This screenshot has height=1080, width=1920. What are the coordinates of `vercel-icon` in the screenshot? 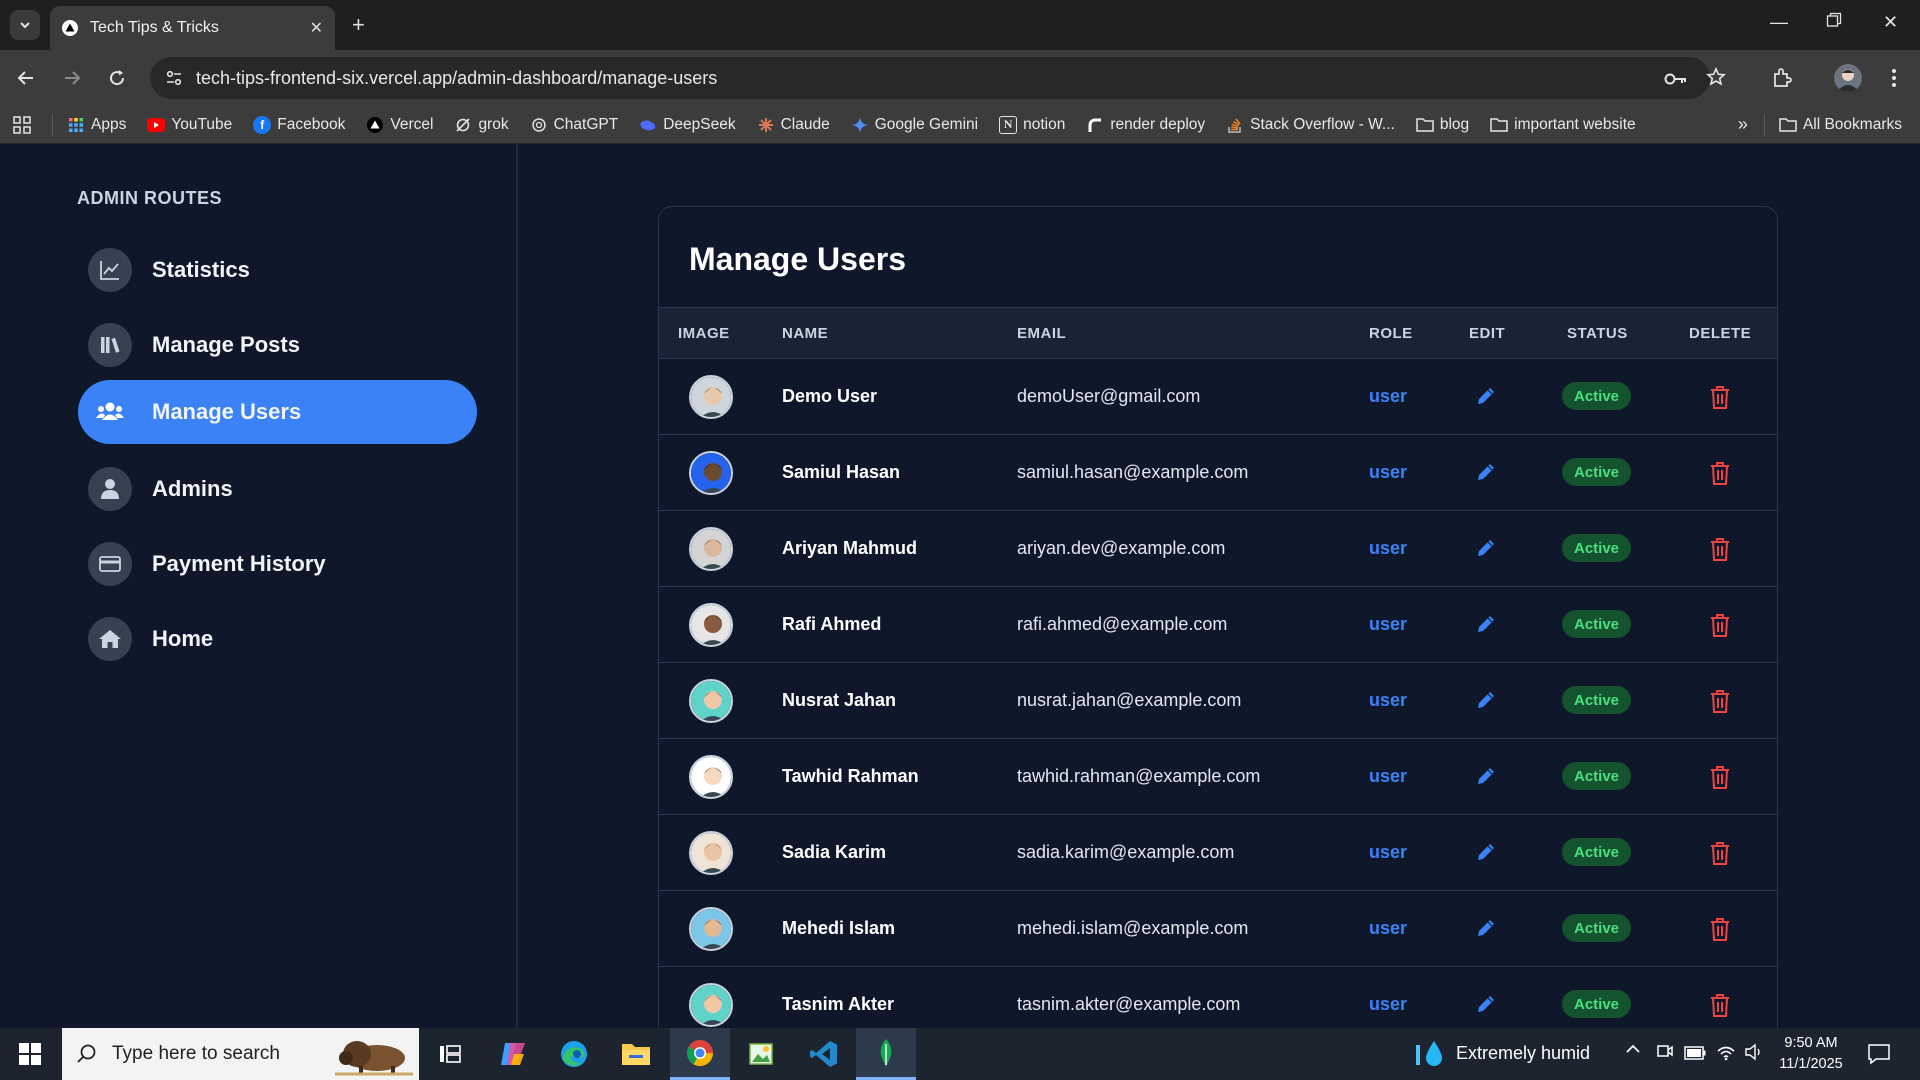 It's located at (375, 125).